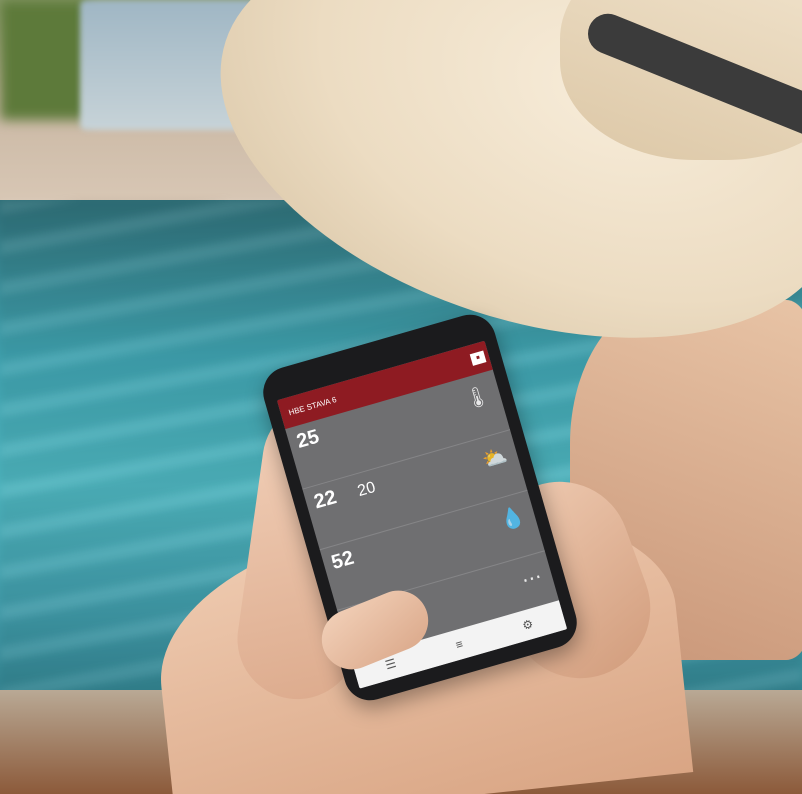 The width and height of the screenshot is (802, 794). What do you see at coordinates (391, 664) in the screenshot?
I see `sliders-icon: ☰` at bounding box center [391, 664].